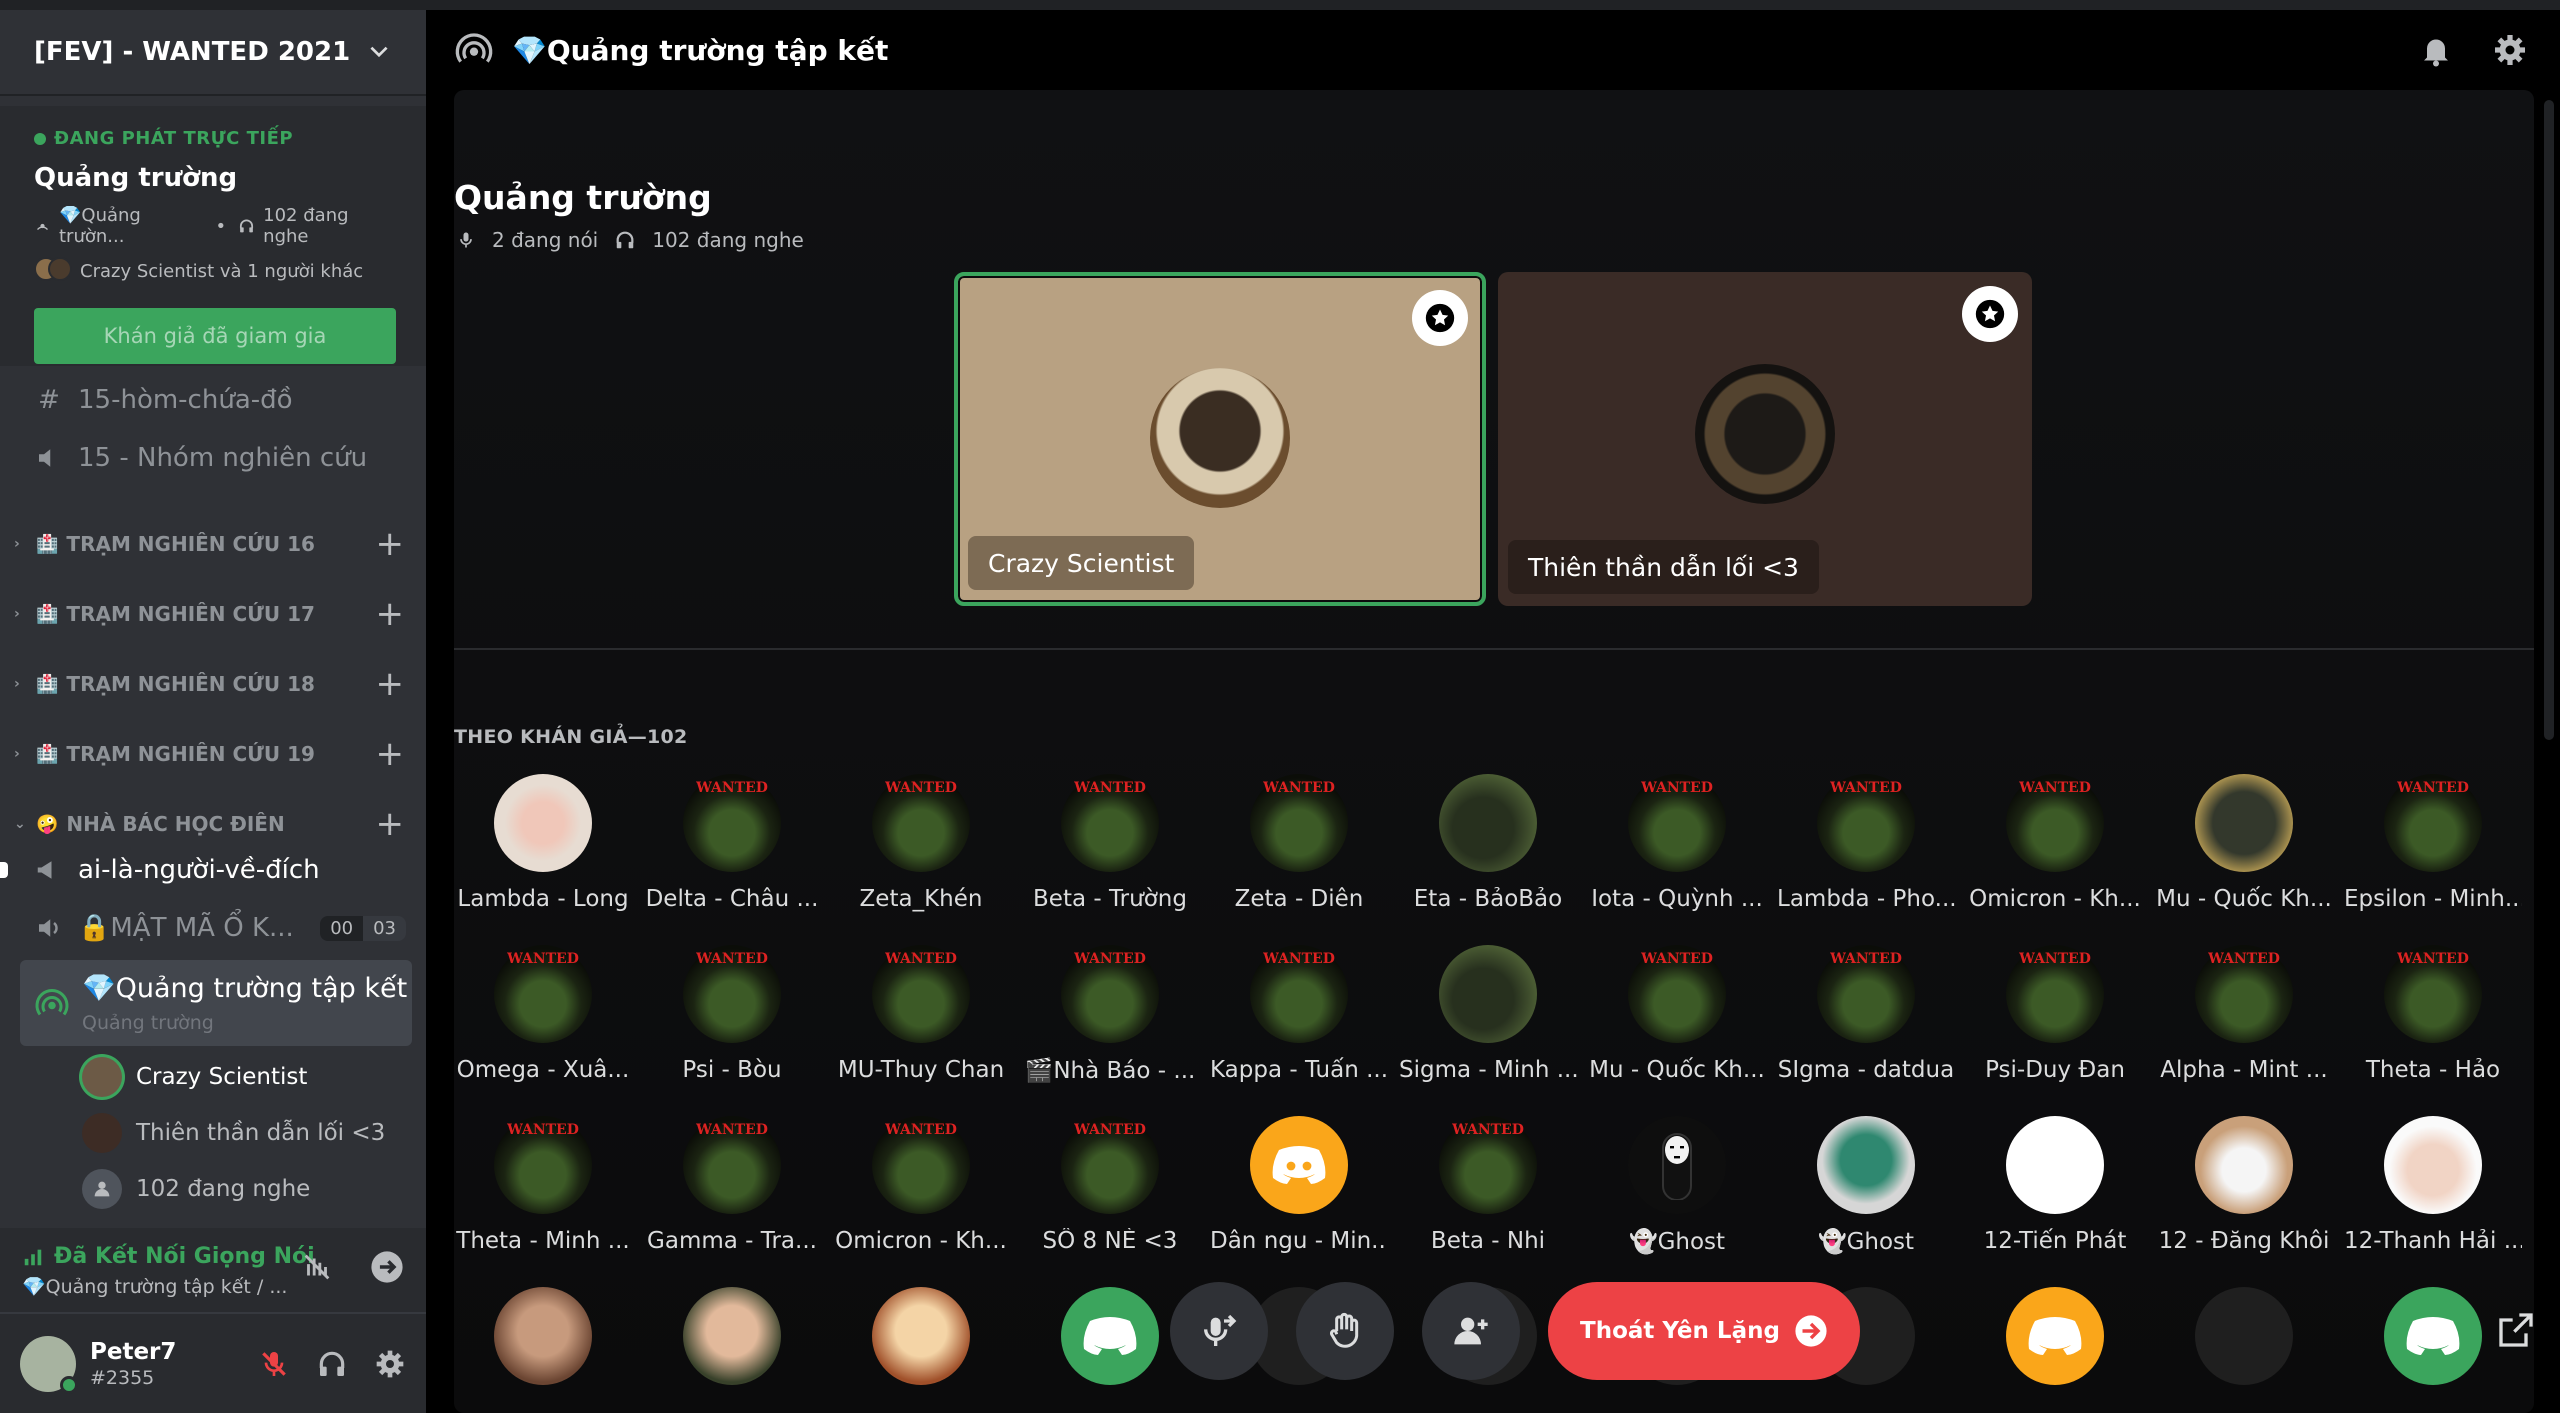  I want to click on microphone-muted-icon, so click(274, 1364).